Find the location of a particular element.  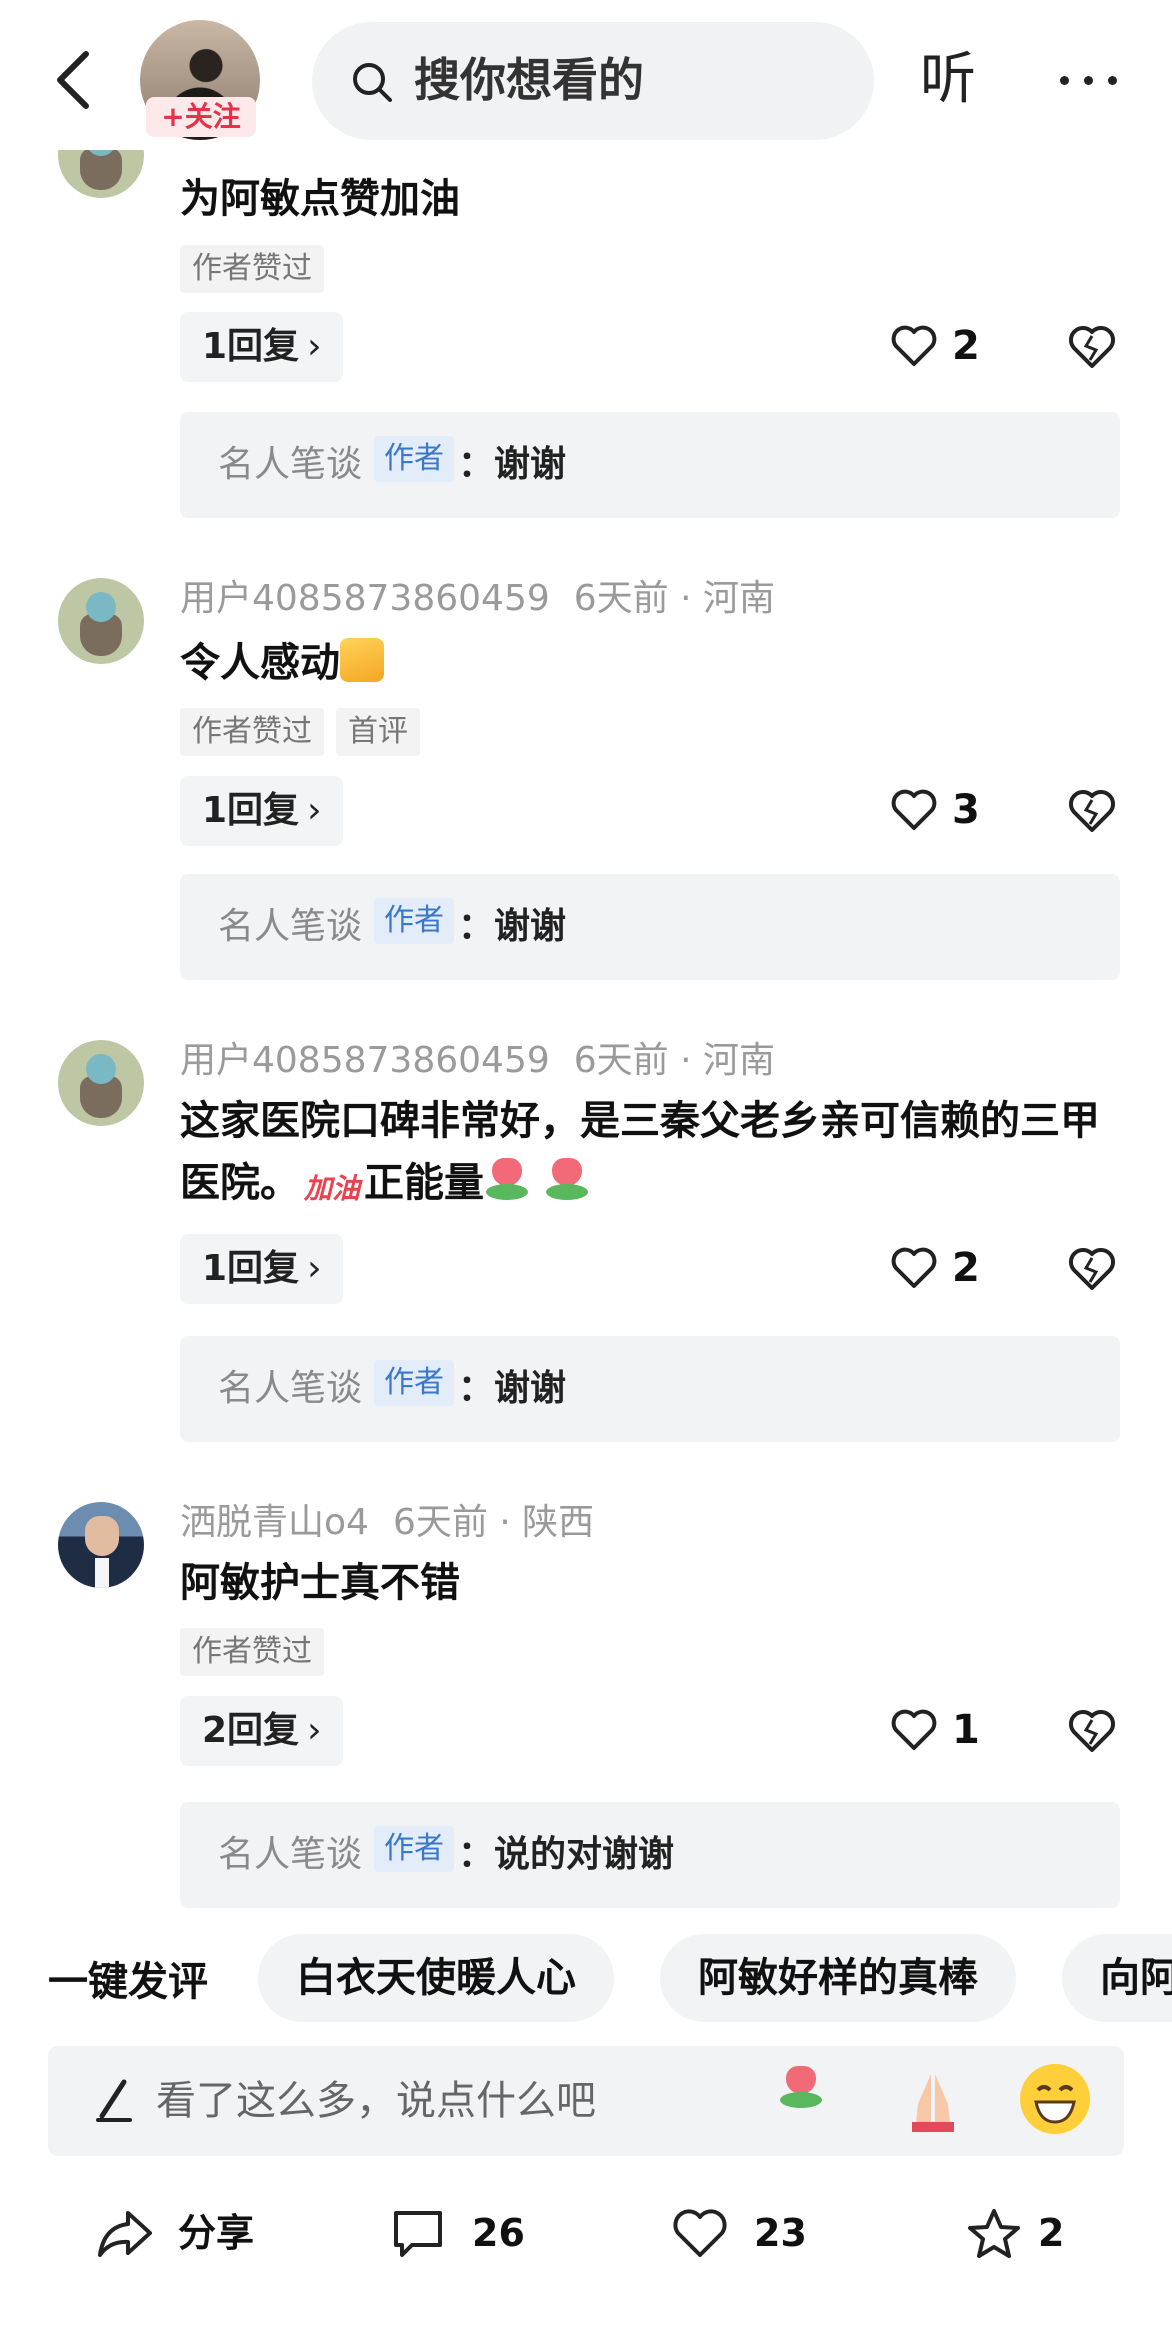

comment-time-location: 6天前 · 陕西 is located at coordinates (493, 1522).